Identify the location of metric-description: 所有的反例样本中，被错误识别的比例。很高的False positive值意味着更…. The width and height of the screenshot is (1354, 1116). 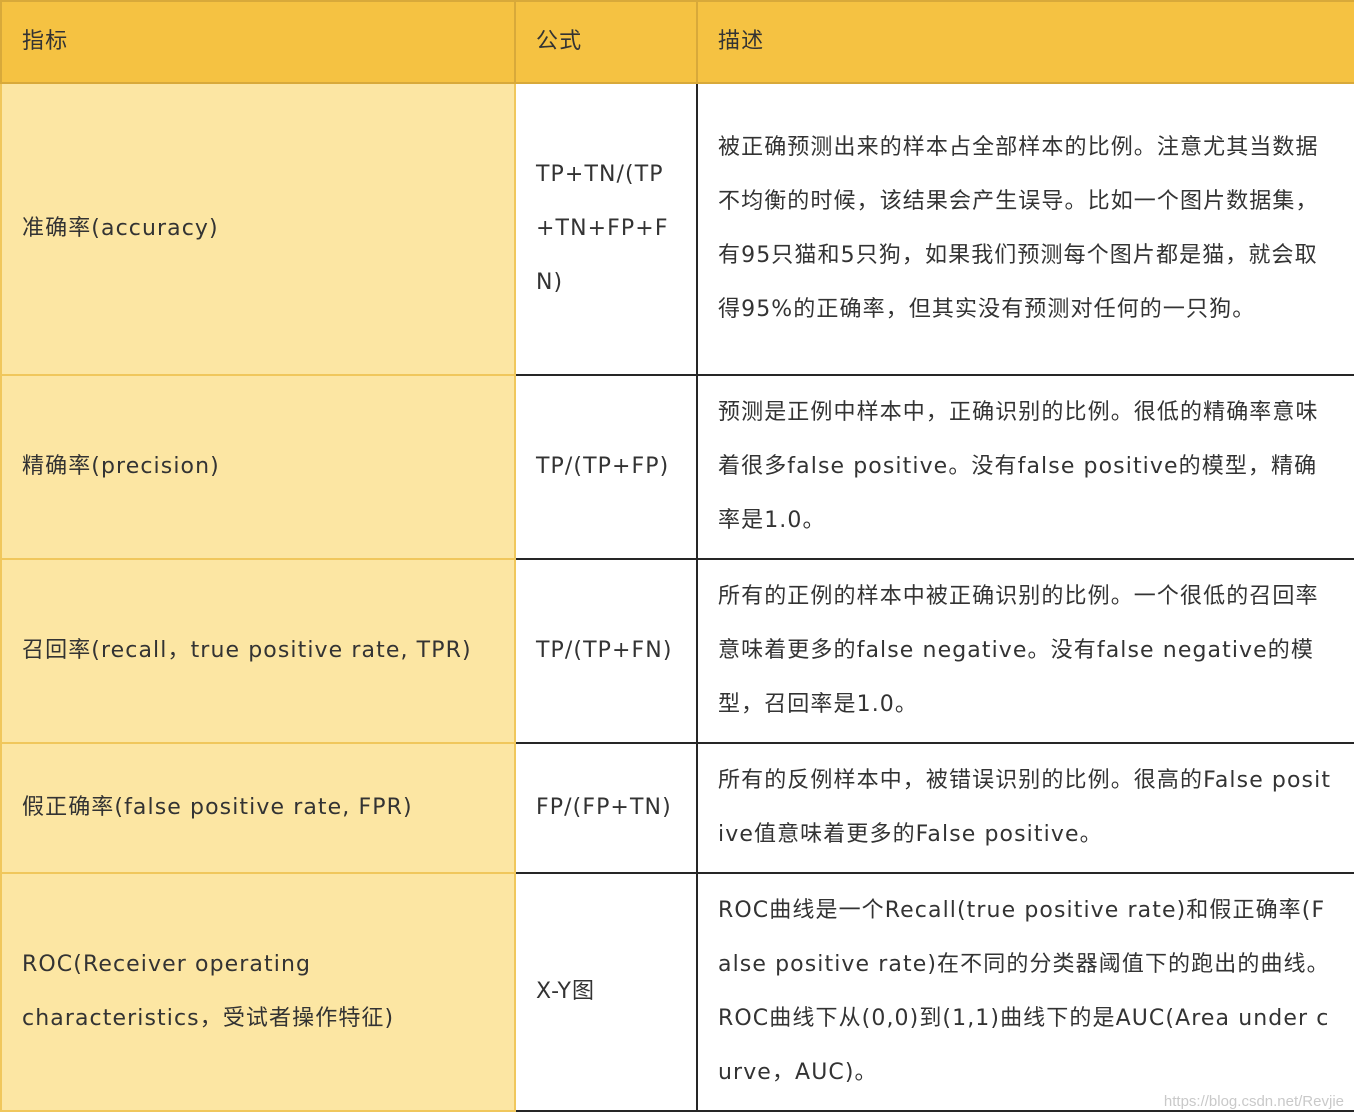
(1025, 808).